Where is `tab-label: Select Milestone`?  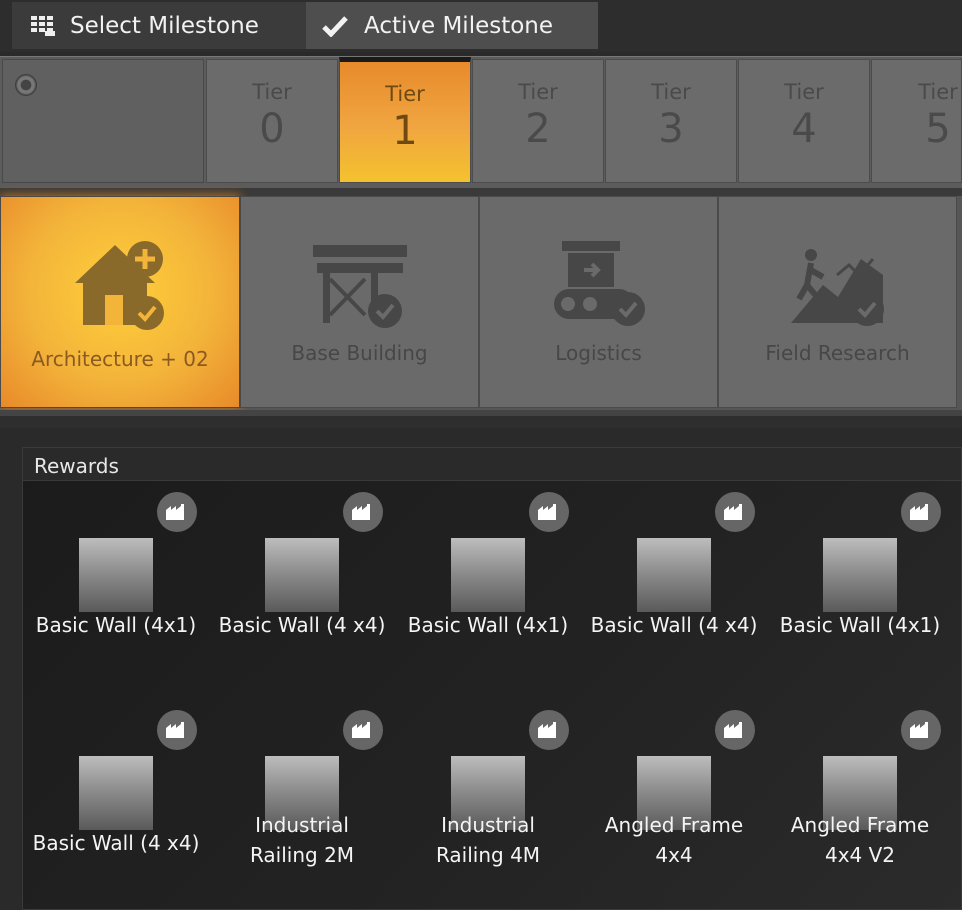 tab-label: Select Milestone is located at coordinates (164, 25).